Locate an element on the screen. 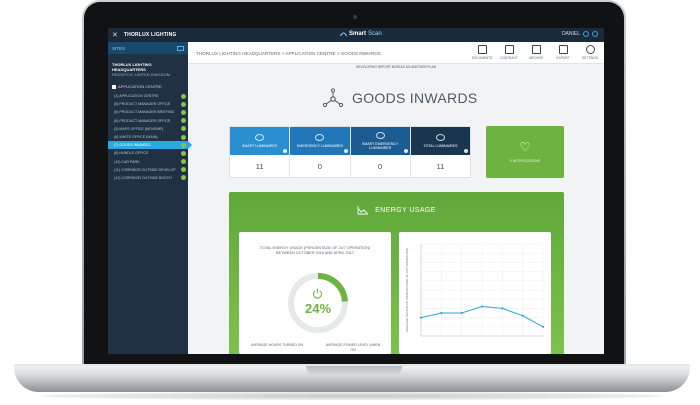 This screenshot has width=700, height=405. avg-hours-label: AVERAGE HOURS TURNED ON is located at coordinates (277, 345).